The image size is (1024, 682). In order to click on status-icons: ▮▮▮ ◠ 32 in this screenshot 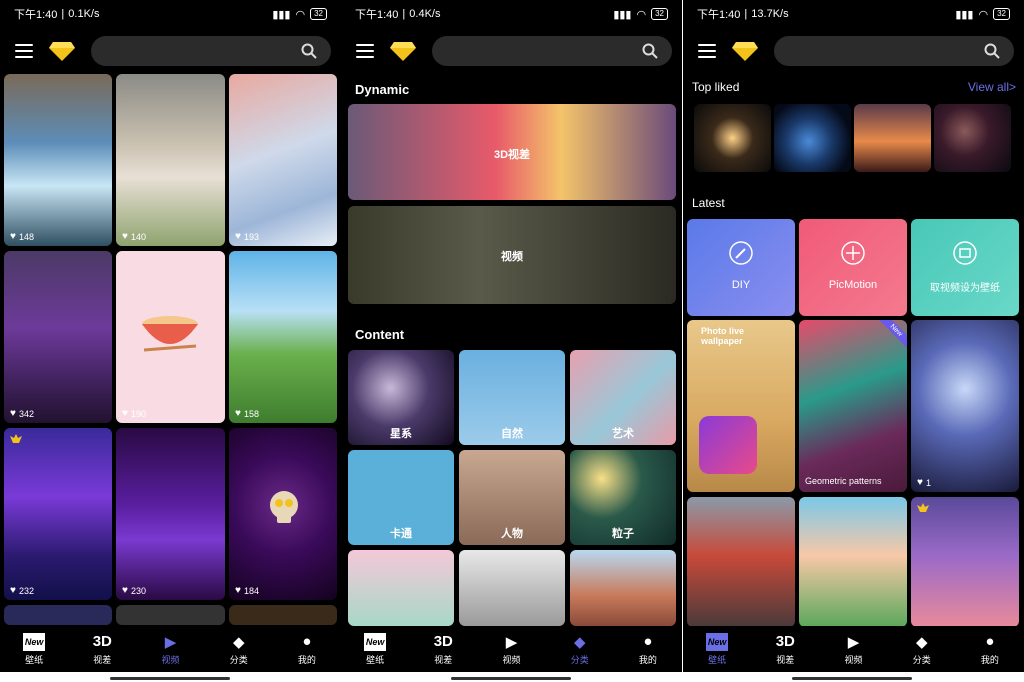, I will do `click(982, 14)`.